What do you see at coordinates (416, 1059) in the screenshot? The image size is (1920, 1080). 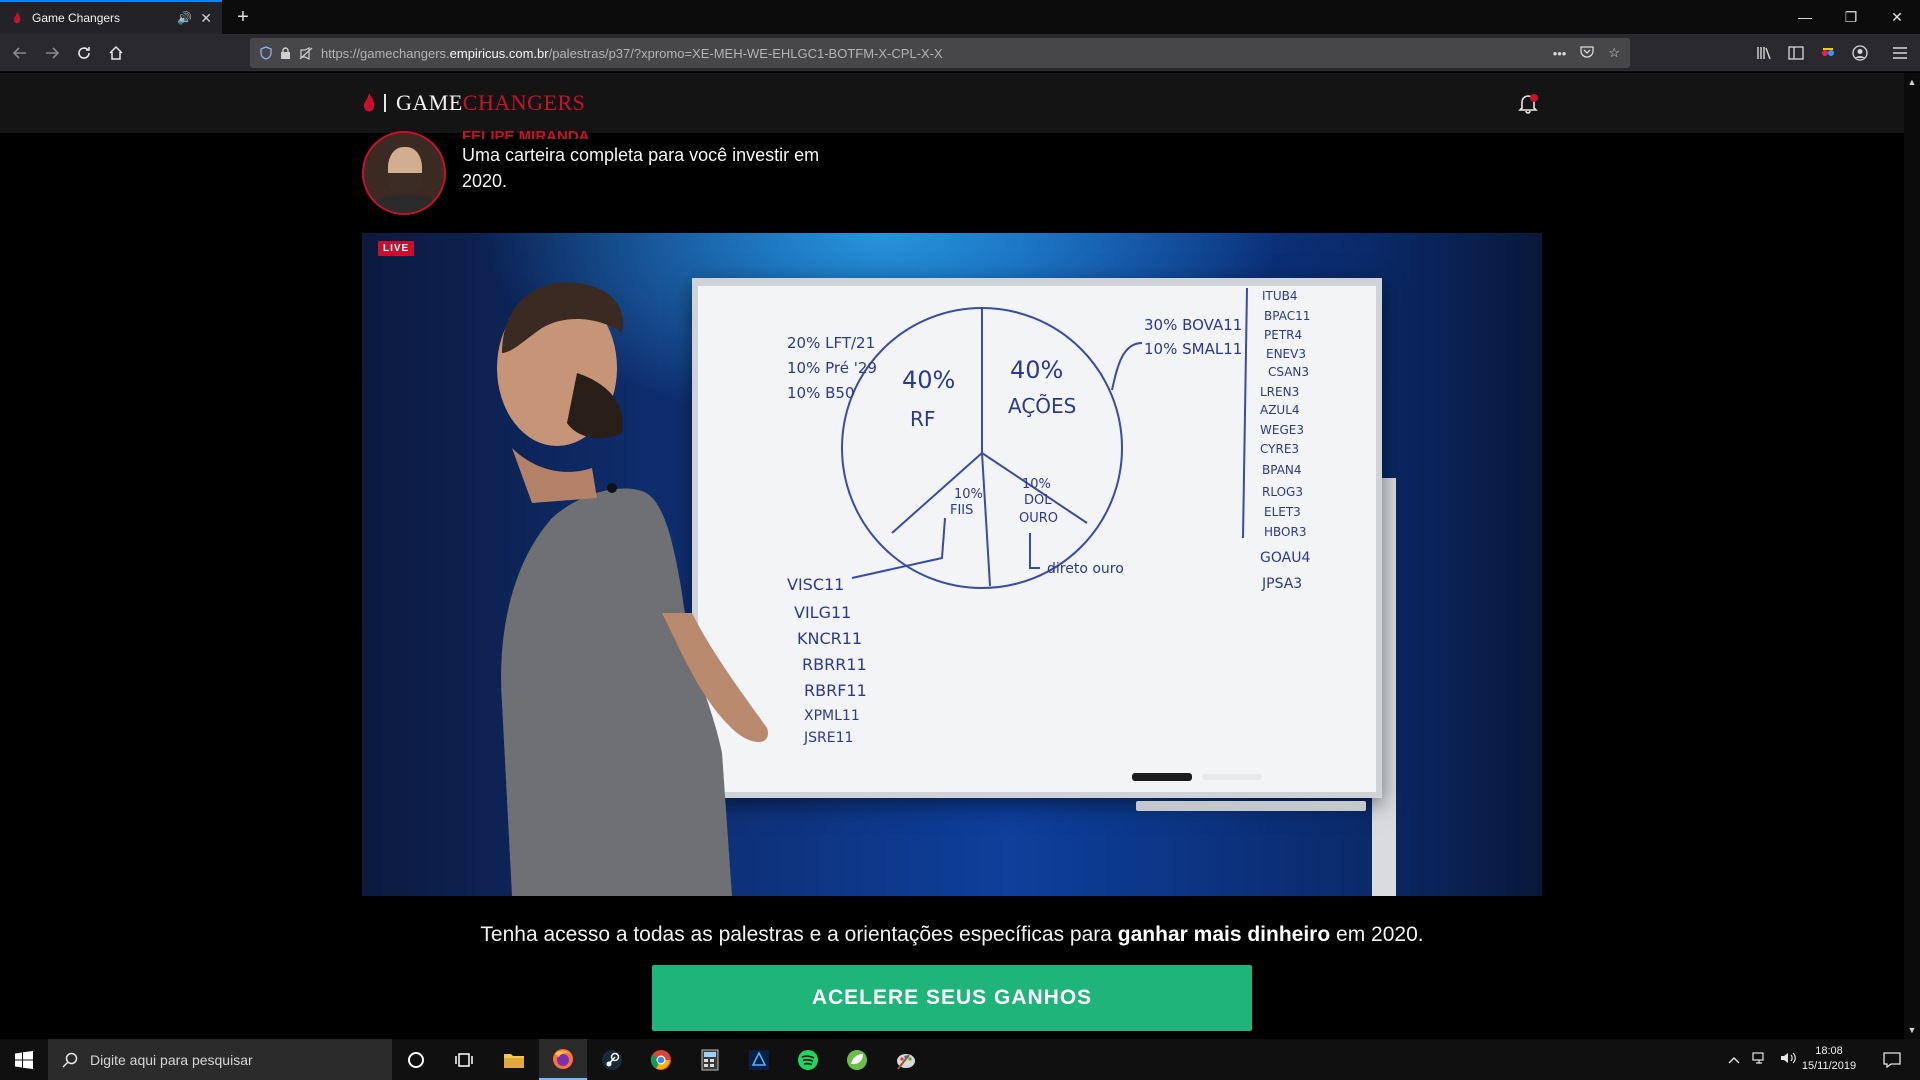 I see `cortana-icon` at bounding box center [416, 1059].